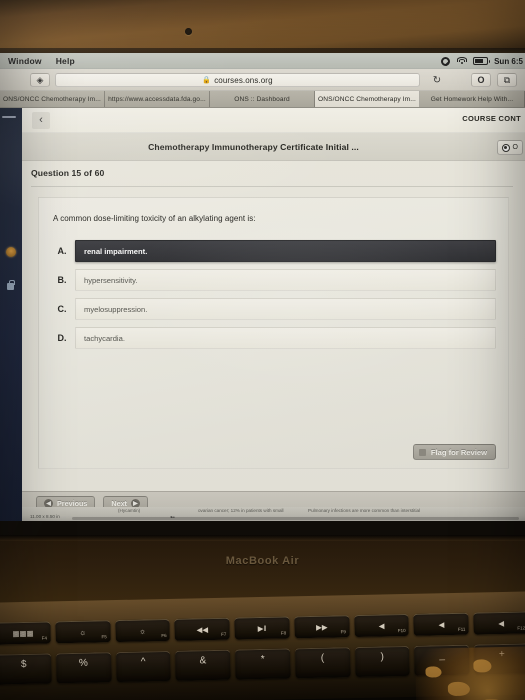 The width and height of the screenshot is (525, 700). I want to click on key-f6: ☼ F6, so click(142, 630).